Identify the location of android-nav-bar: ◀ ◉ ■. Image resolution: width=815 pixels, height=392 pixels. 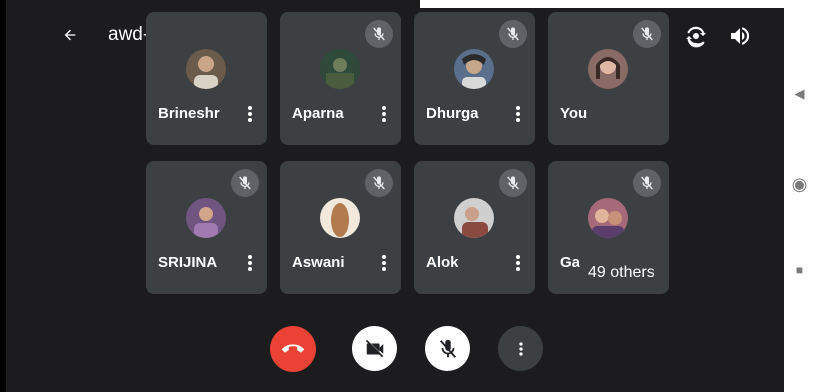
(799, 196).